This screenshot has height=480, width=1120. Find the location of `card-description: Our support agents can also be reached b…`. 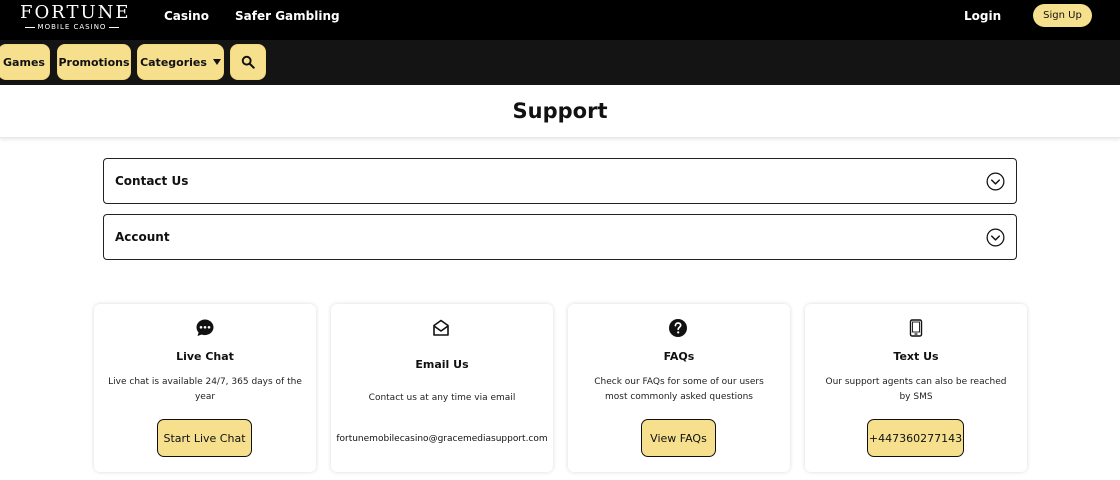

card-description: Our support agents can also be reached b… is located at coordinates (916, 389).